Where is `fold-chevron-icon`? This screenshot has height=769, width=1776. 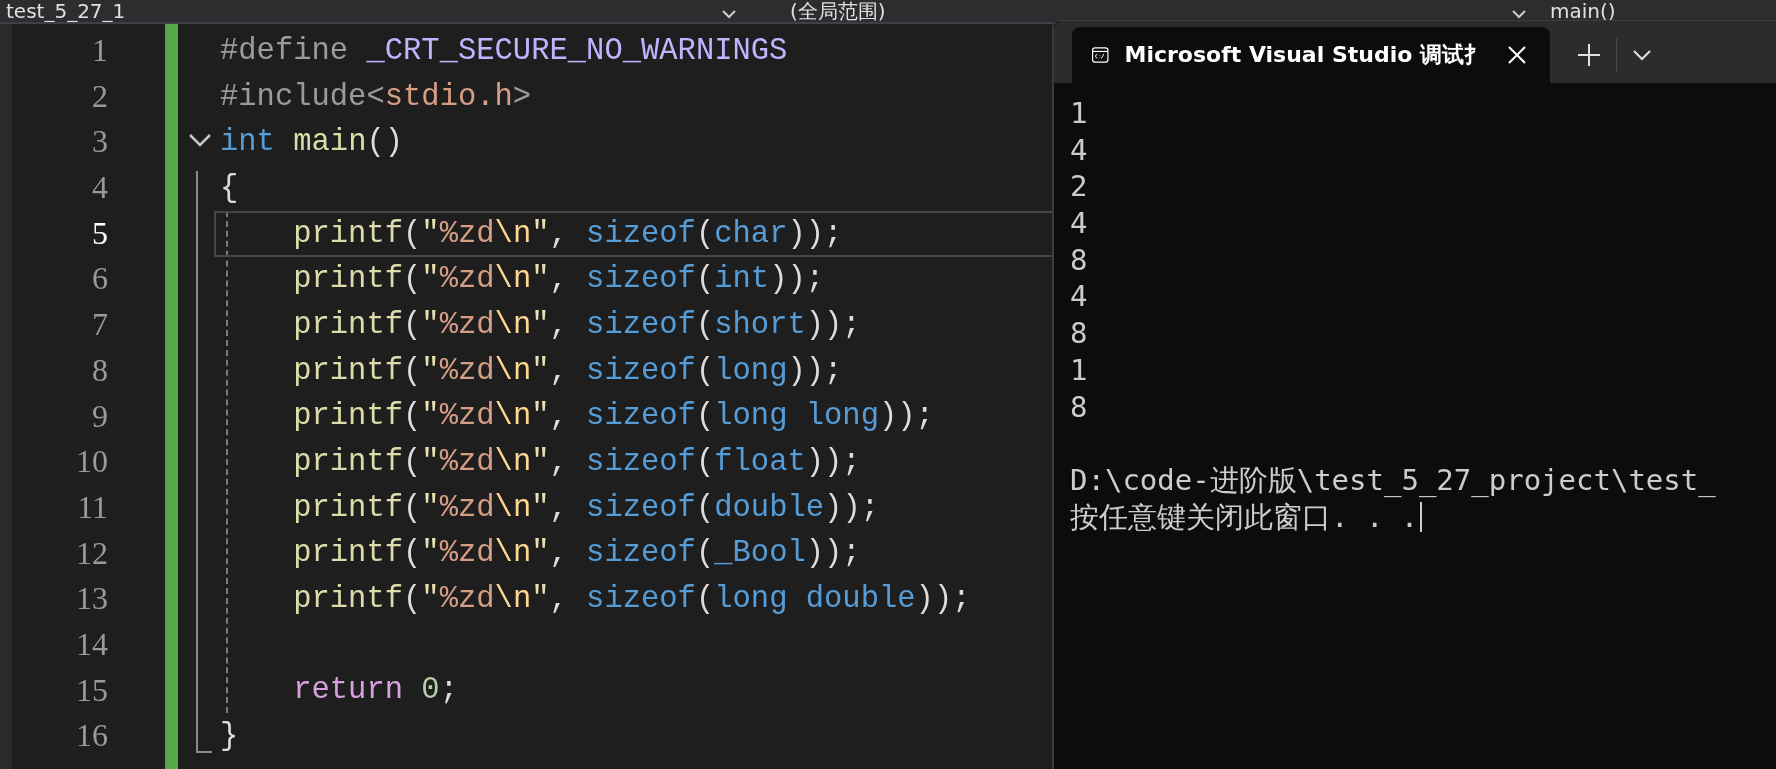 fold-chevron-icon is located at coordinates (200, 140).